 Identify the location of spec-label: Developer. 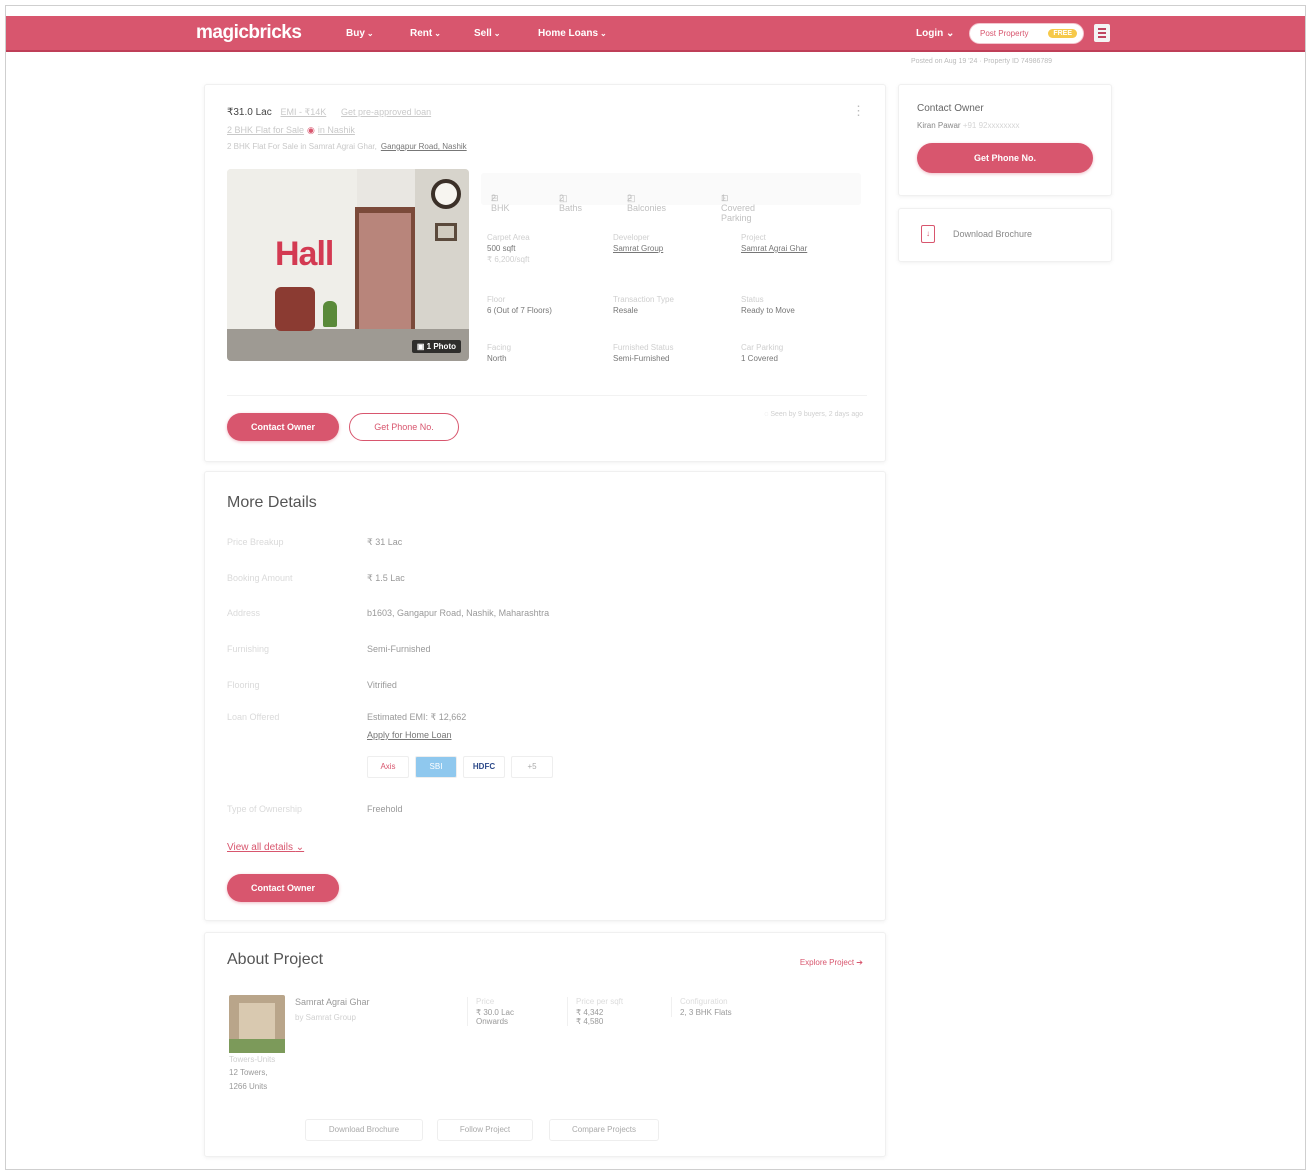
(631, 237).